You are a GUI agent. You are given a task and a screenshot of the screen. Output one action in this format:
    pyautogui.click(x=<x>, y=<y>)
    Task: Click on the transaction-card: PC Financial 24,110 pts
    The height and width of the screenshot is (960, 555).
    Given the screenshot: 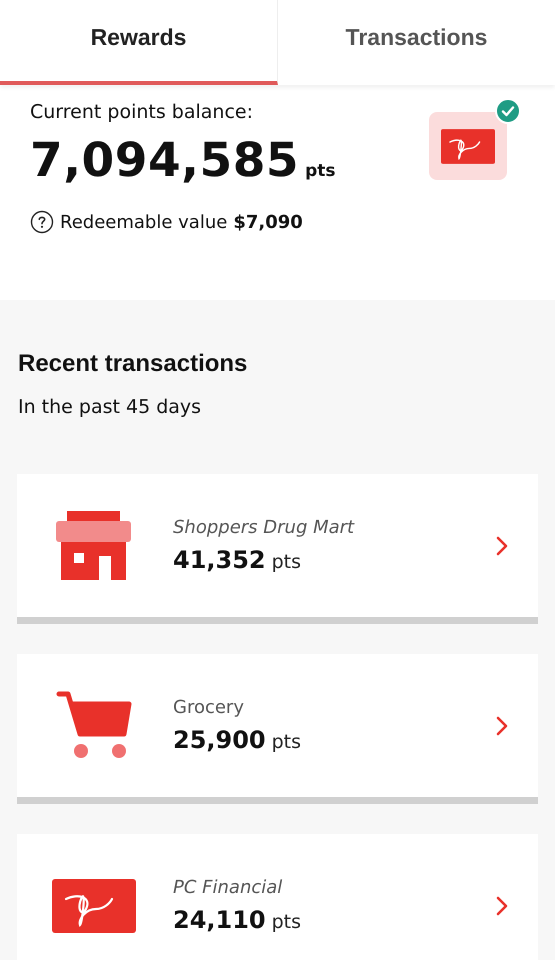 What is the action you would take?
    pyautogui.click(x=277, y=897)
    